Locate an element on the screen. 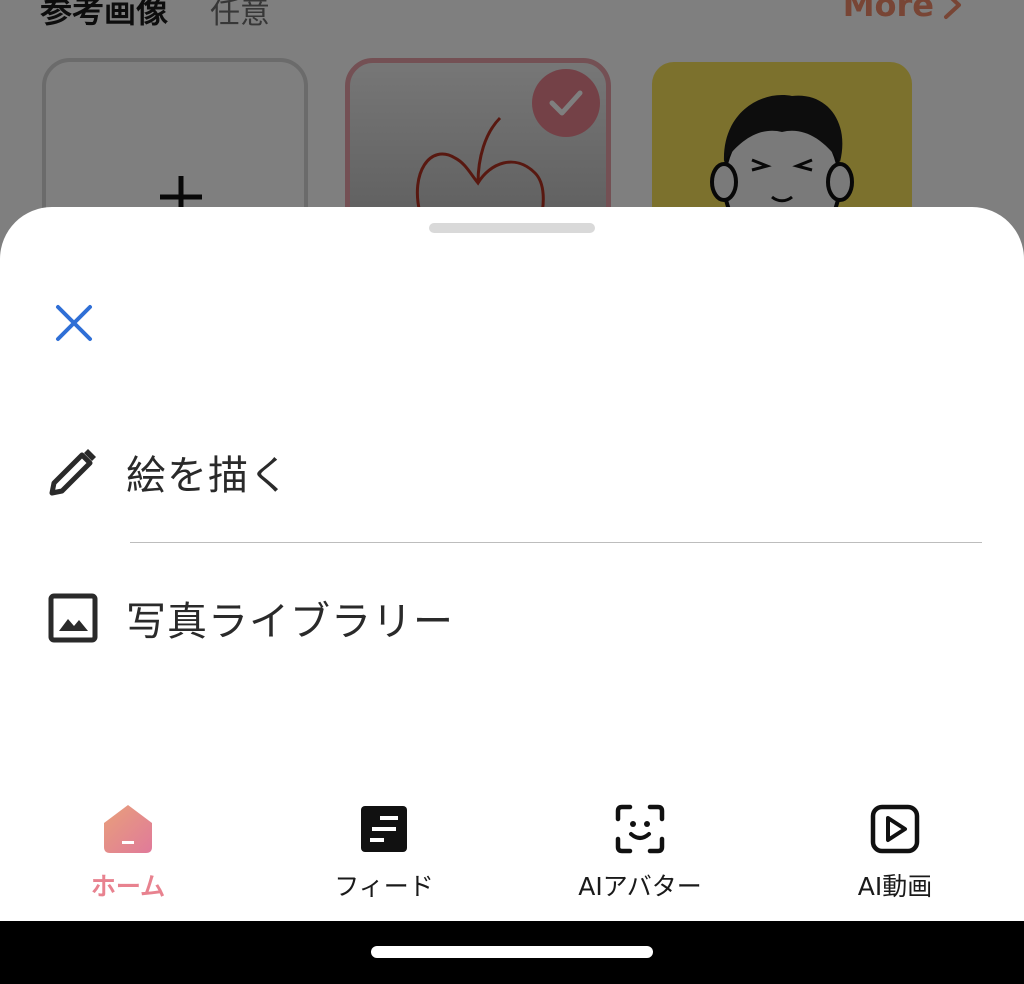  home-indicator is located at coordinates (512, 952).